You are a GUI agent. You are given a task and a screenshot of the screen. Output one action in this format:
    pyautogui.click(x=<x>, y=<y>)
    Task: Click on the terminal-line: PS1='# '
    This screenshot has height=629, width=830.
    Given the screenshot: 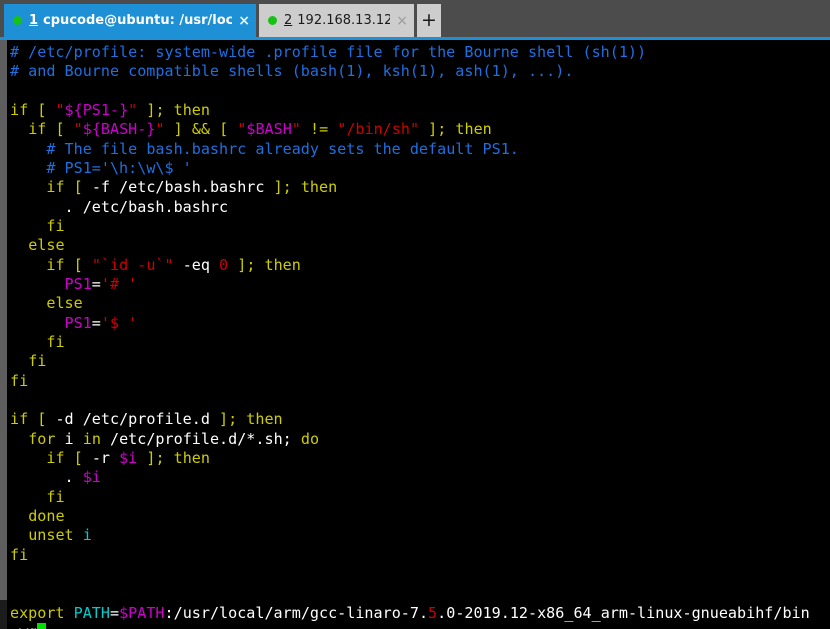 What is the action you would take?
    pyautogui.click(x=419, y=284)
    